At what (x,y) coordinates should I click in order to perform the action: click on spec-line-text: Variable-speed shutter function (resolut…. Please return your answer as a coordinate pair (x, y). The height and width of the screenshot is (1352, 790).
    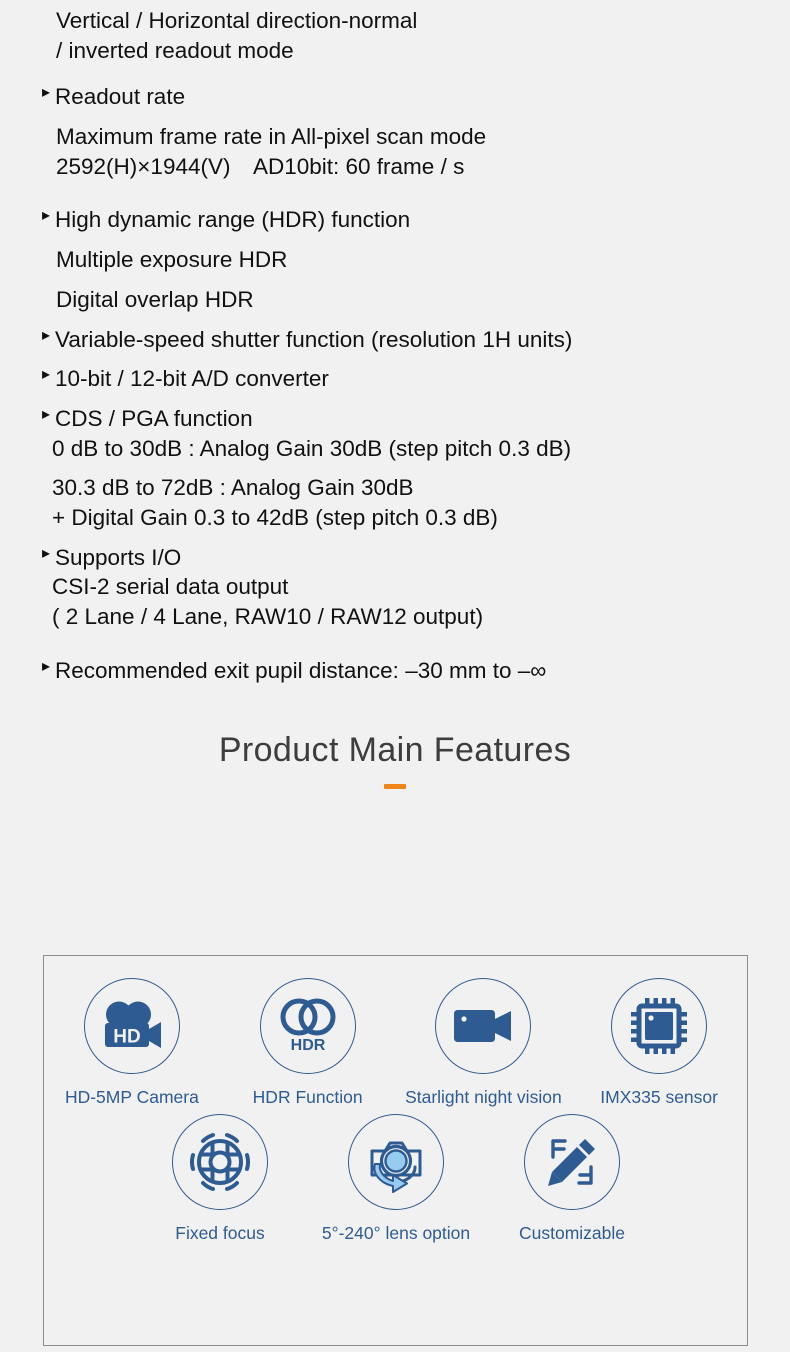
    Looking at the image, I should click on (314, 339).